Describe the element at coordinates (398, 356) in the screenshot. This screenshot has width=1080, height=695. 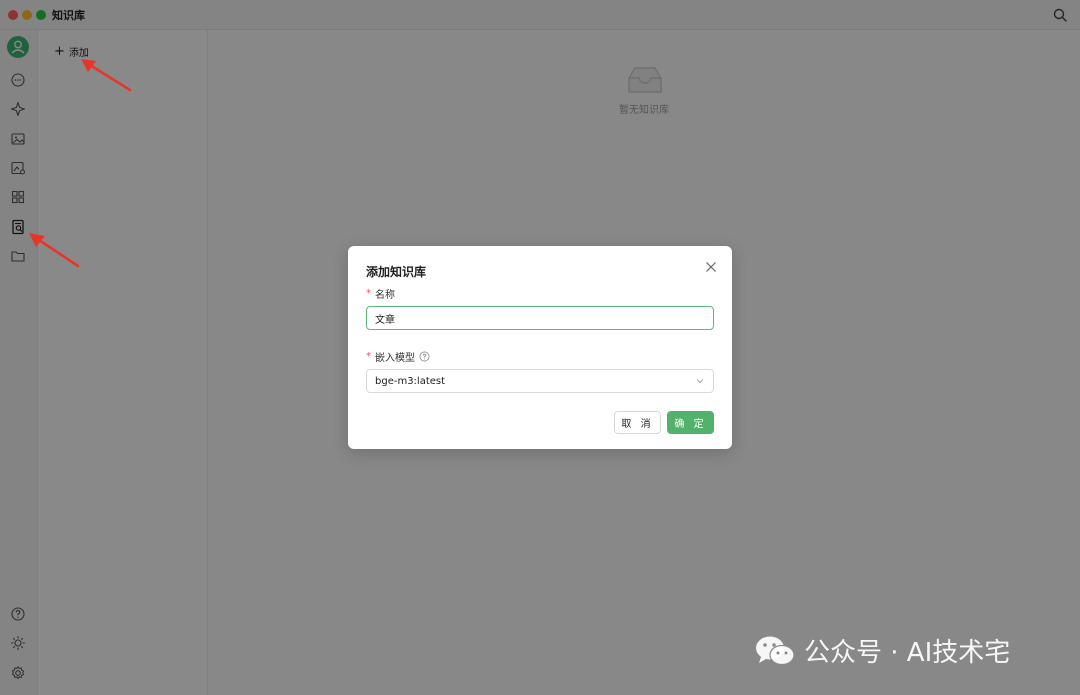
I see `model-field-label: * 嵌入模型` at that location.